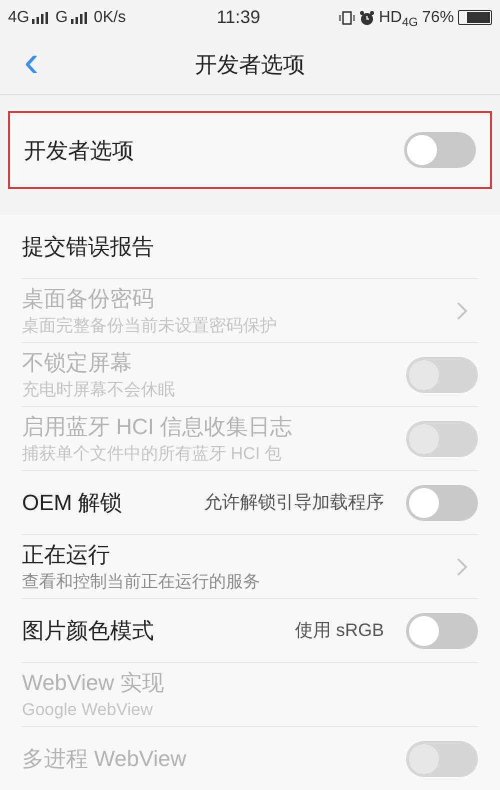 The image size is (500, 790). I want to click on setting-title: 图片颜色模式, so click(88, 630).